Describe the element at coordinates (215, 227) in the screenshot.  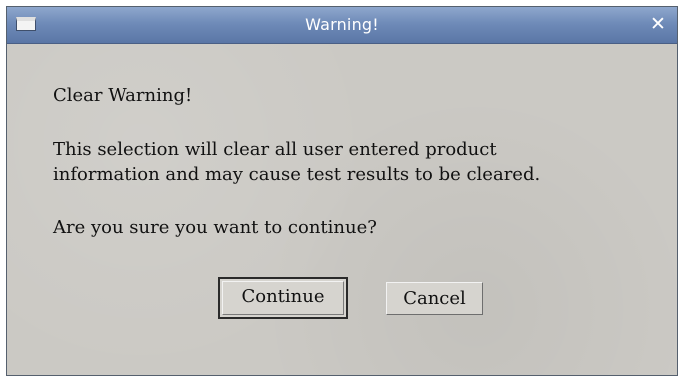
I see `confirm-question: Are you sure you want to continue?` at that location.